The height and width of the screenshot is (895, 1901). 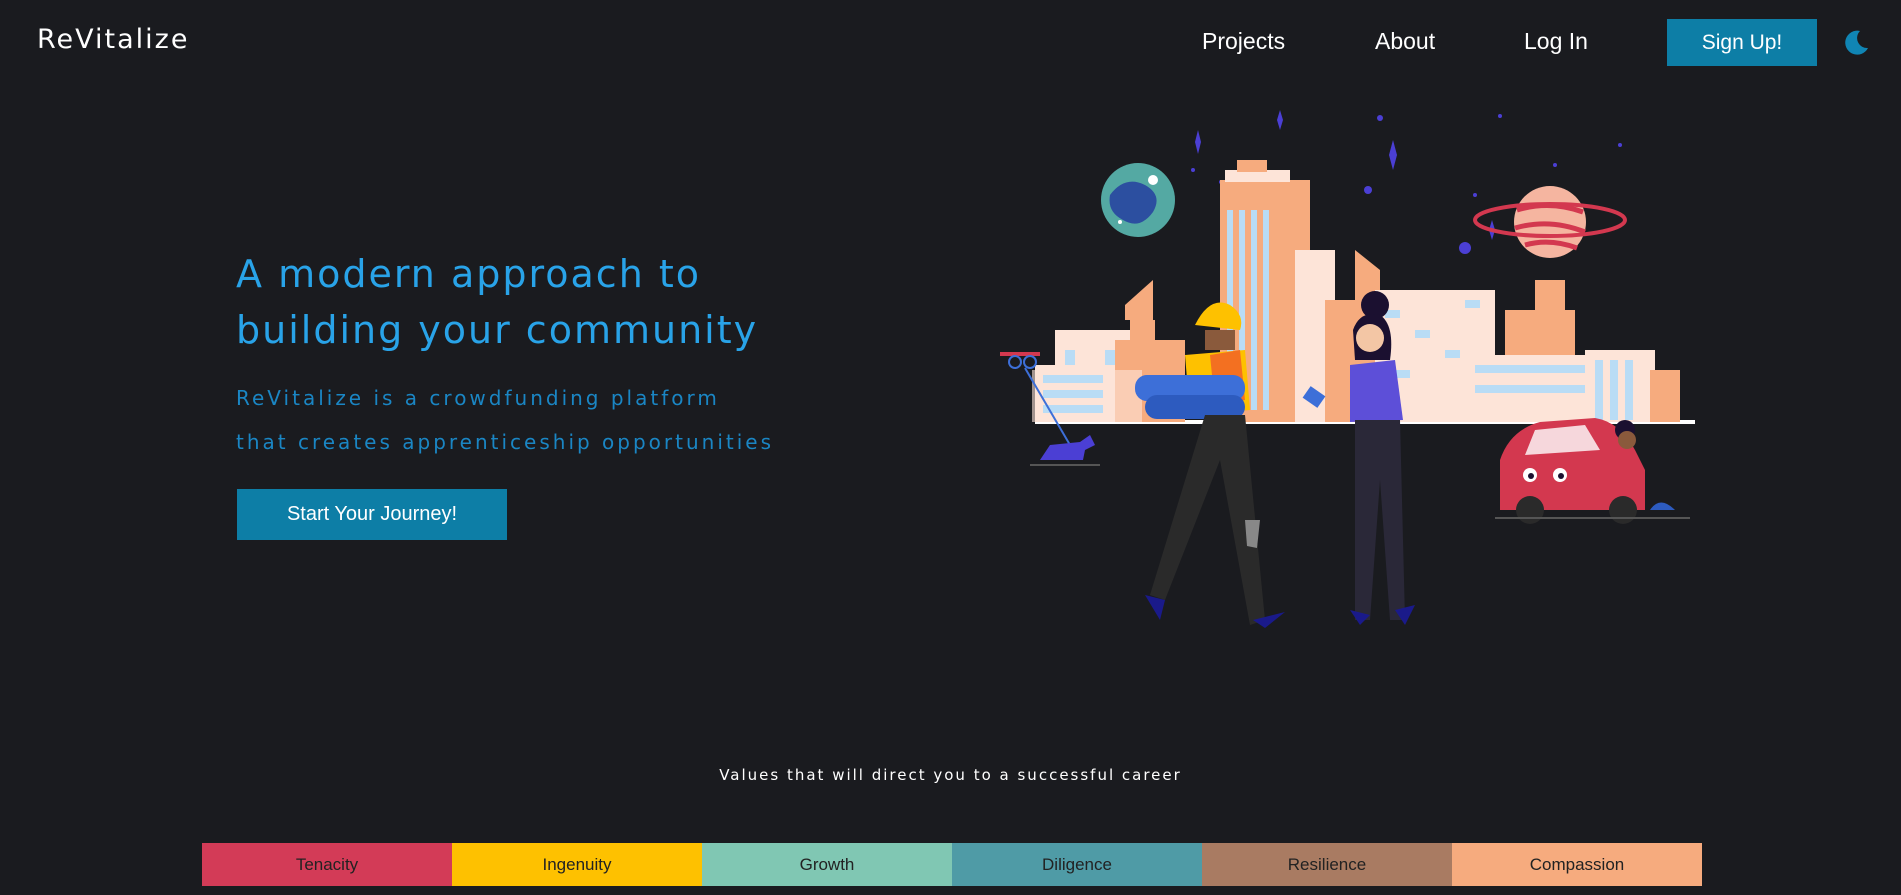 I want to click on nav-link-about: About, so click(x=1405, y=41).